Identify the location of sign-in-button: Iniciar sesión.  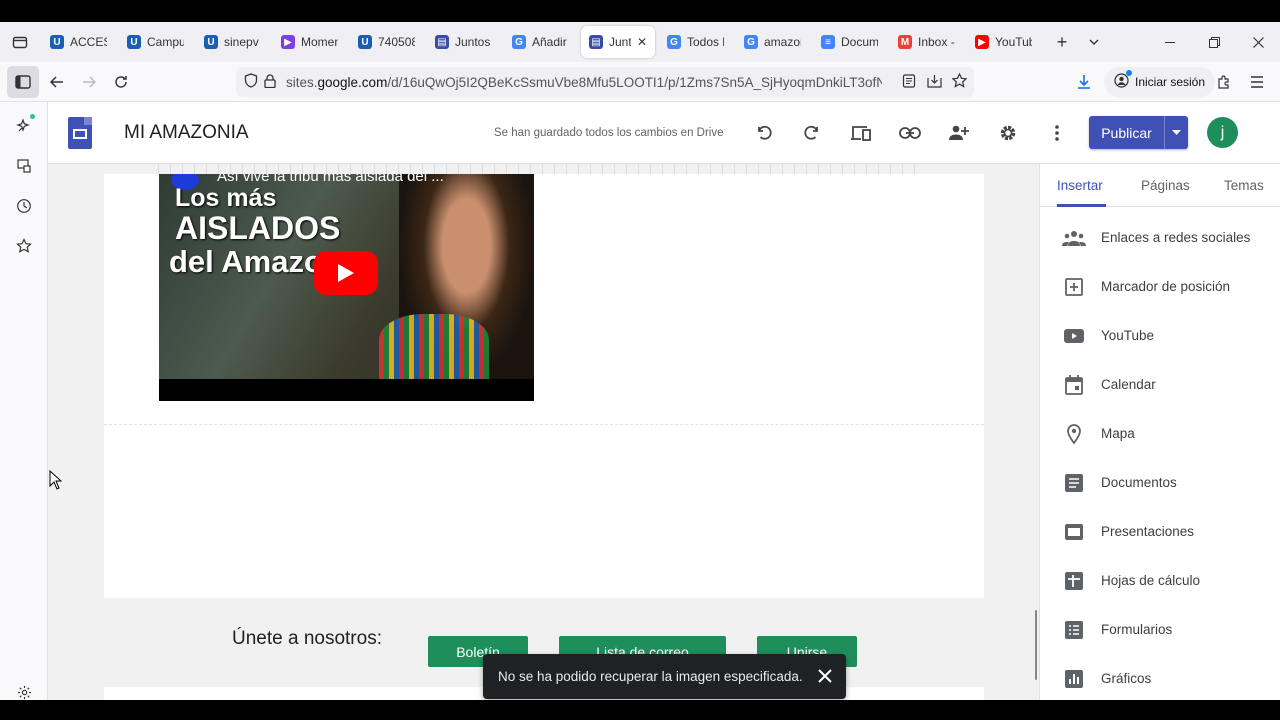
(1160, 82).